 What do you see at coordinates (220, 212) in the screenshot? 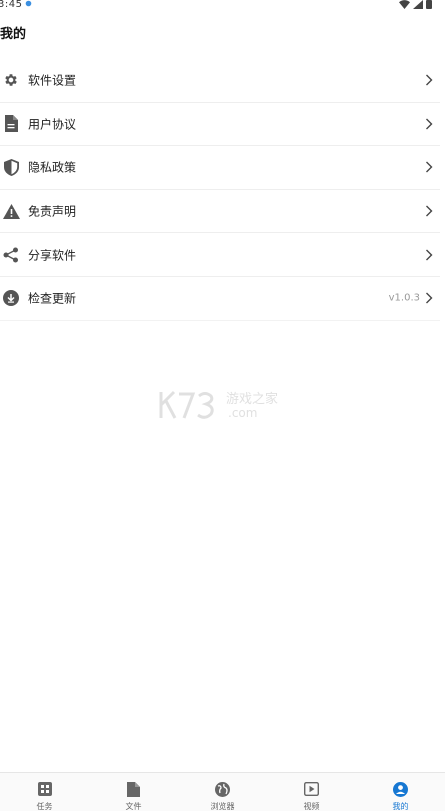
I see `menu-item-disclaimer: 免责声明` at bounding box center [220, 212].